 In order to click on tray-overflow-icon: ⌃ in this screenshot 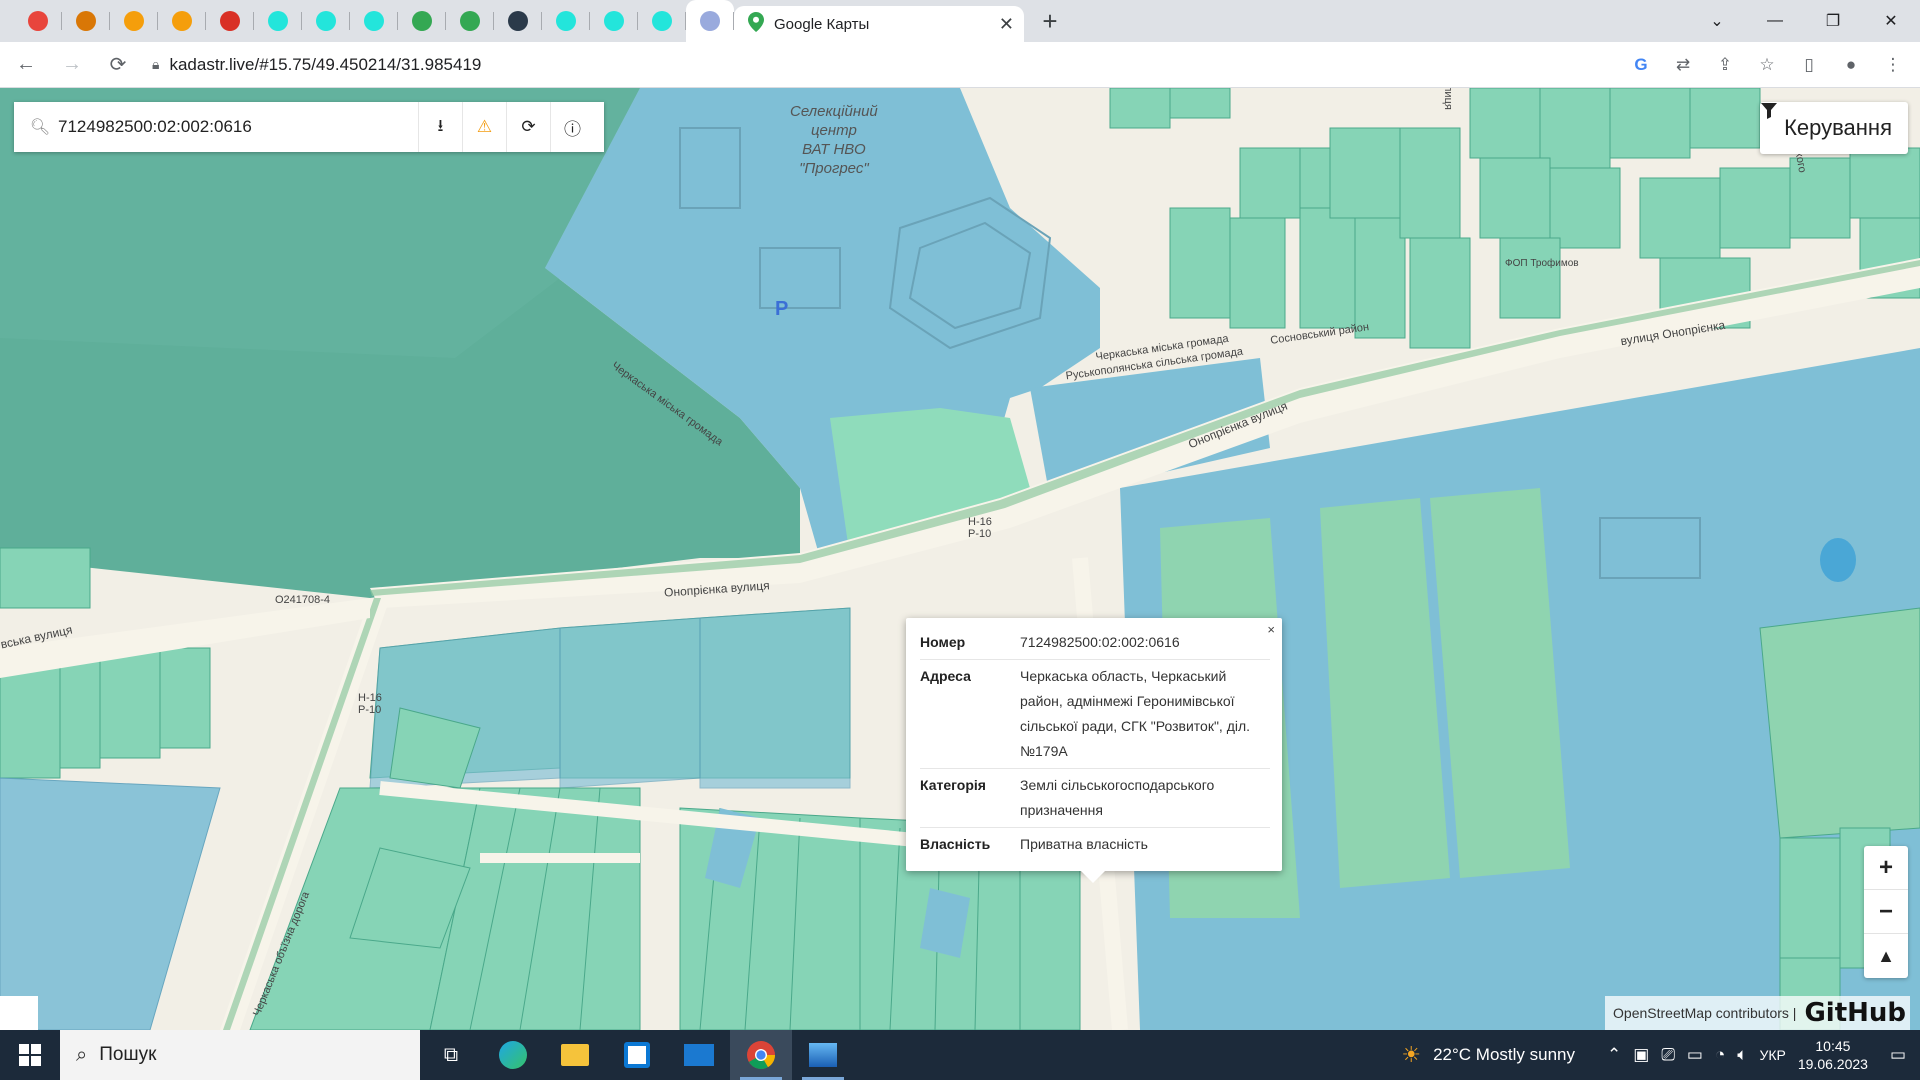, I will do `click(1614, 1055)`.